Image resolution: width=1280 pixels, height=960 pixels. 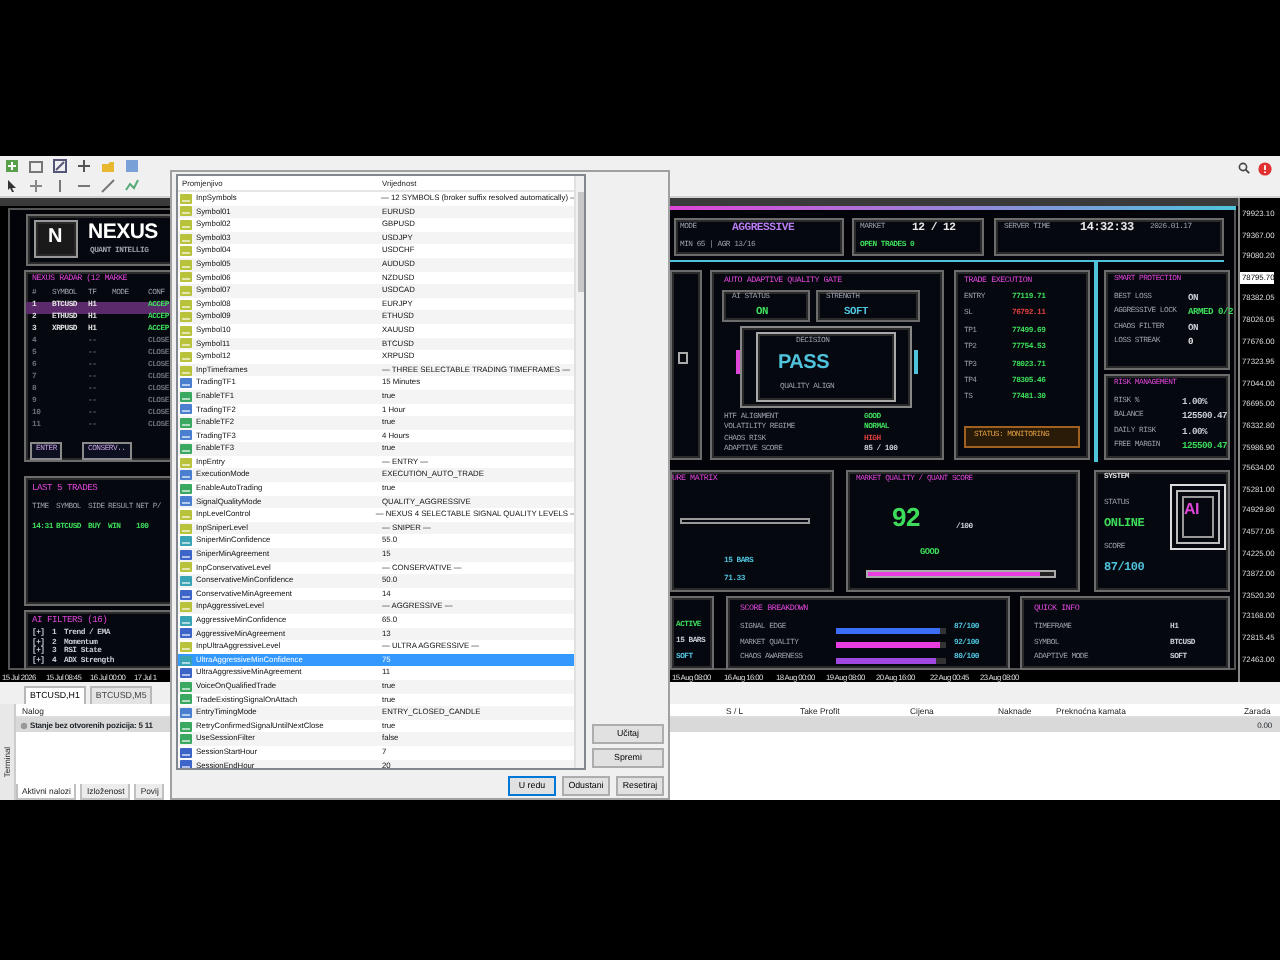 I want to click on quality-score: 92, so click(x=906, y=517).